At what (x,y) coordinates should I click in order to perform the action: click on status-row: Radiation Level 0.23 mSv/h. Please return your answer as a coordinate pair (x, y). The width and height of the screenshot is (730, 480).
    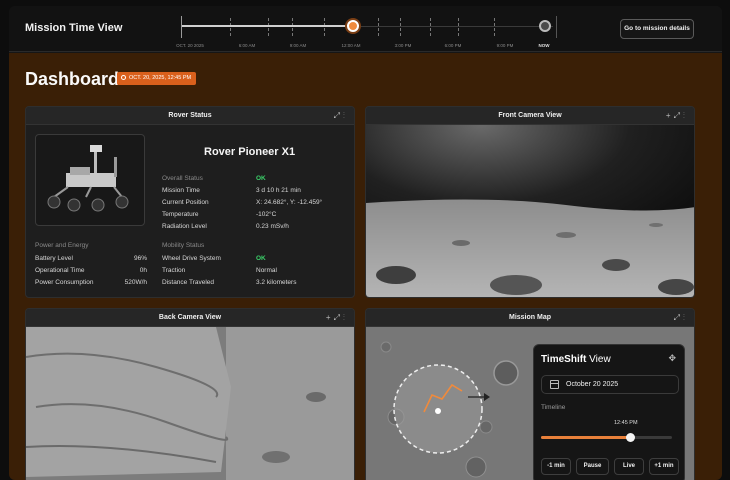
    Looking at the image, I should click on (225, 226).